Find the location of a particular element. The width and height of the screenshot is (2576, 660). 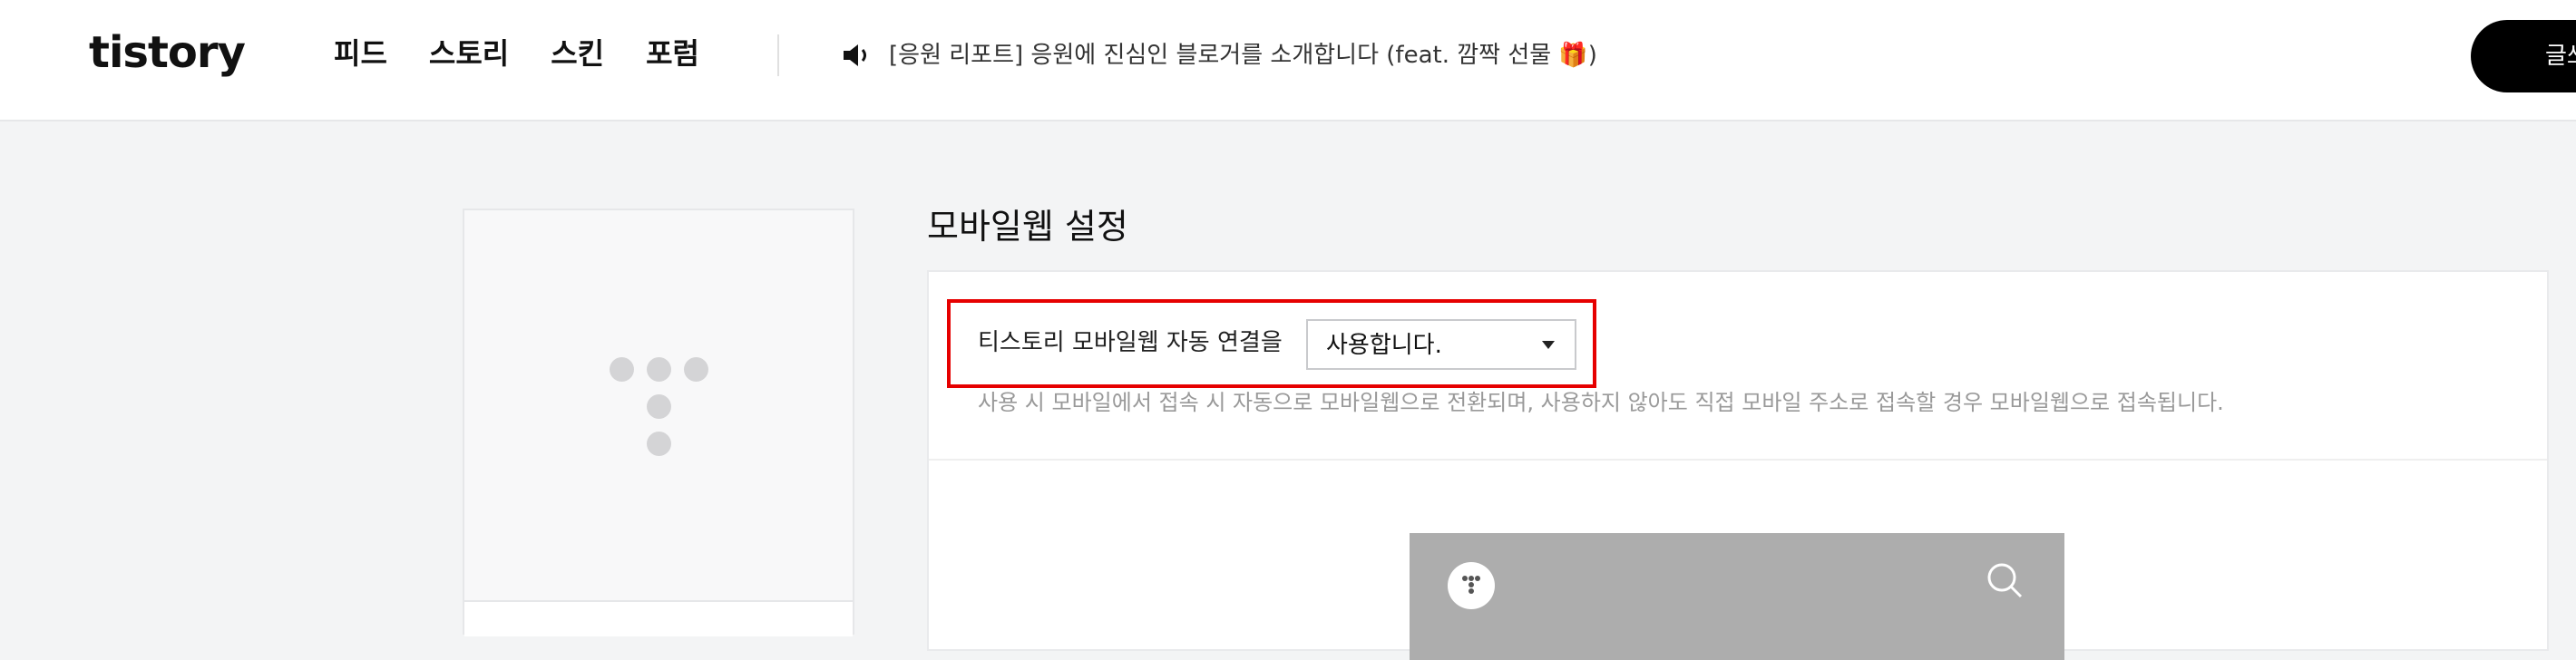

nav-item-story: 스토리 is located at coordinates (469, 53).